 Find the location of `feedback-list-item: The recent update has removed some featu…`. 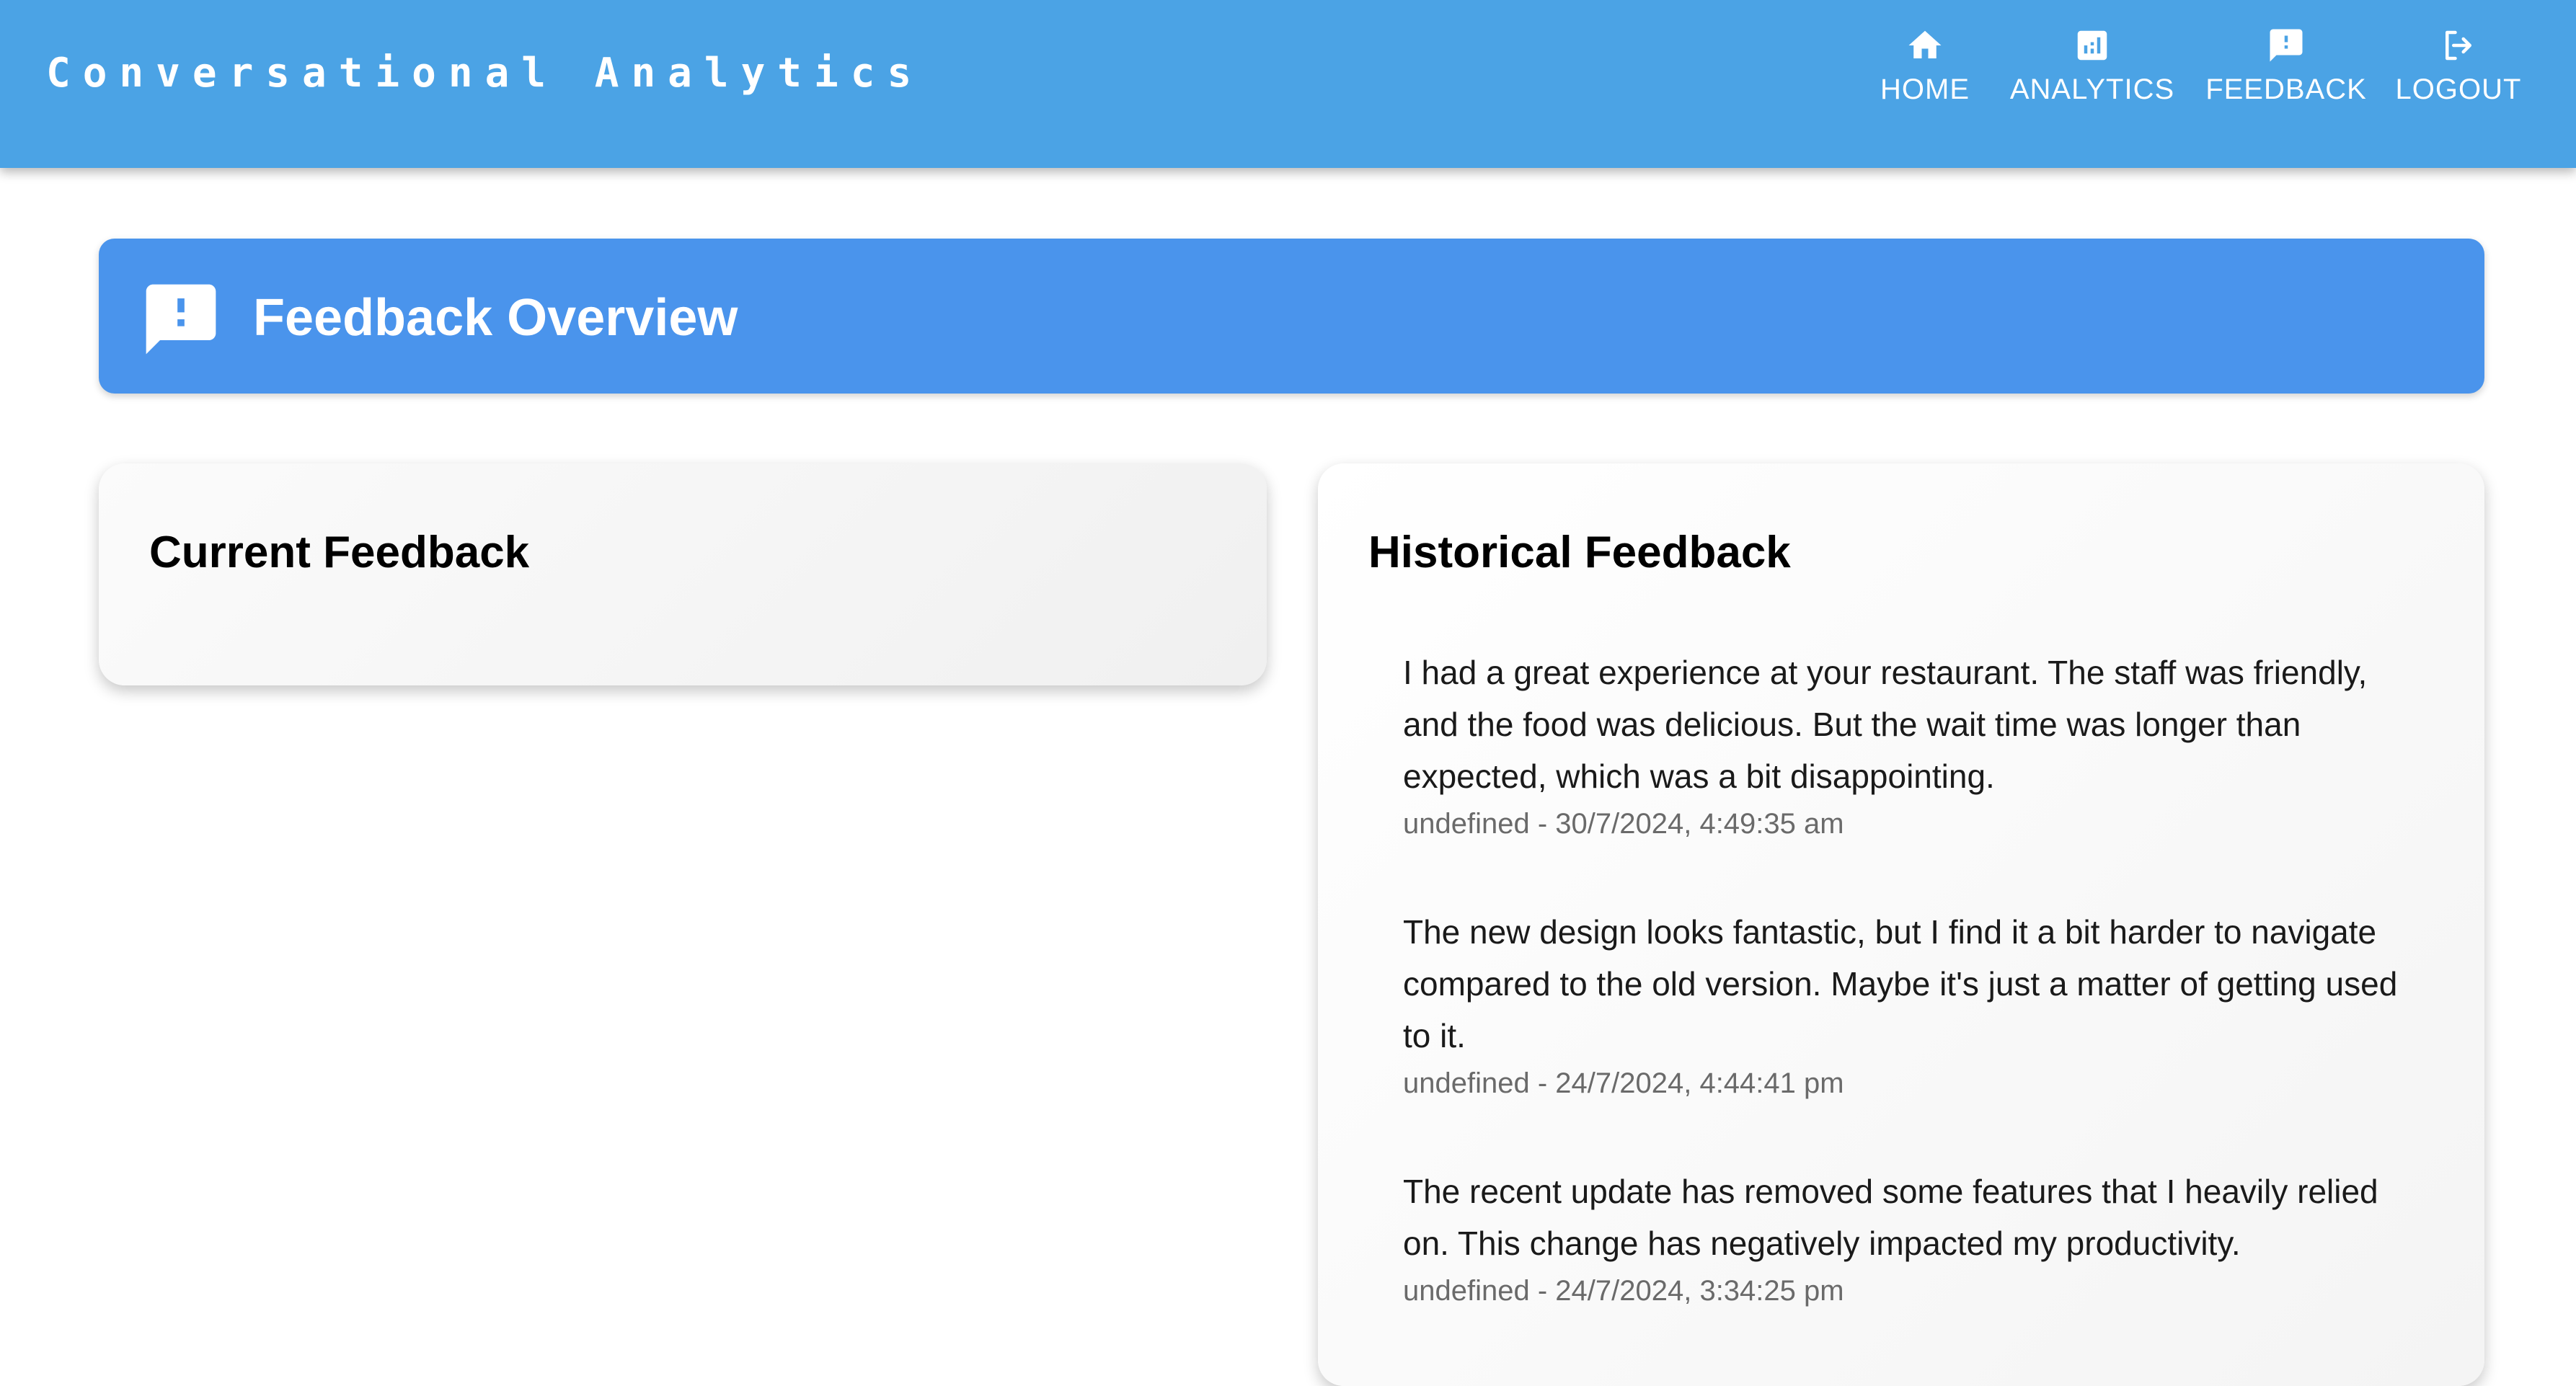

feedback-list-item: The recent update has removed some featu… is located at coordinates (1915, 1238).